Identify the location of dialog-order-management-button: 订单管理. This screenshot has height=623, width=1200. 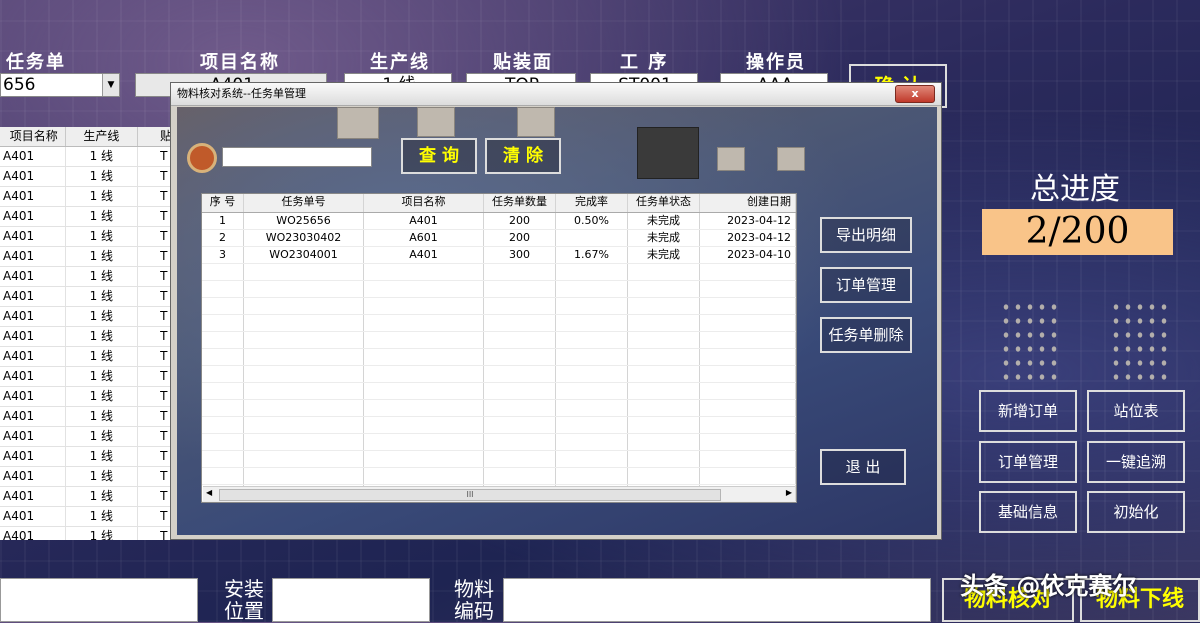
(866, 285).